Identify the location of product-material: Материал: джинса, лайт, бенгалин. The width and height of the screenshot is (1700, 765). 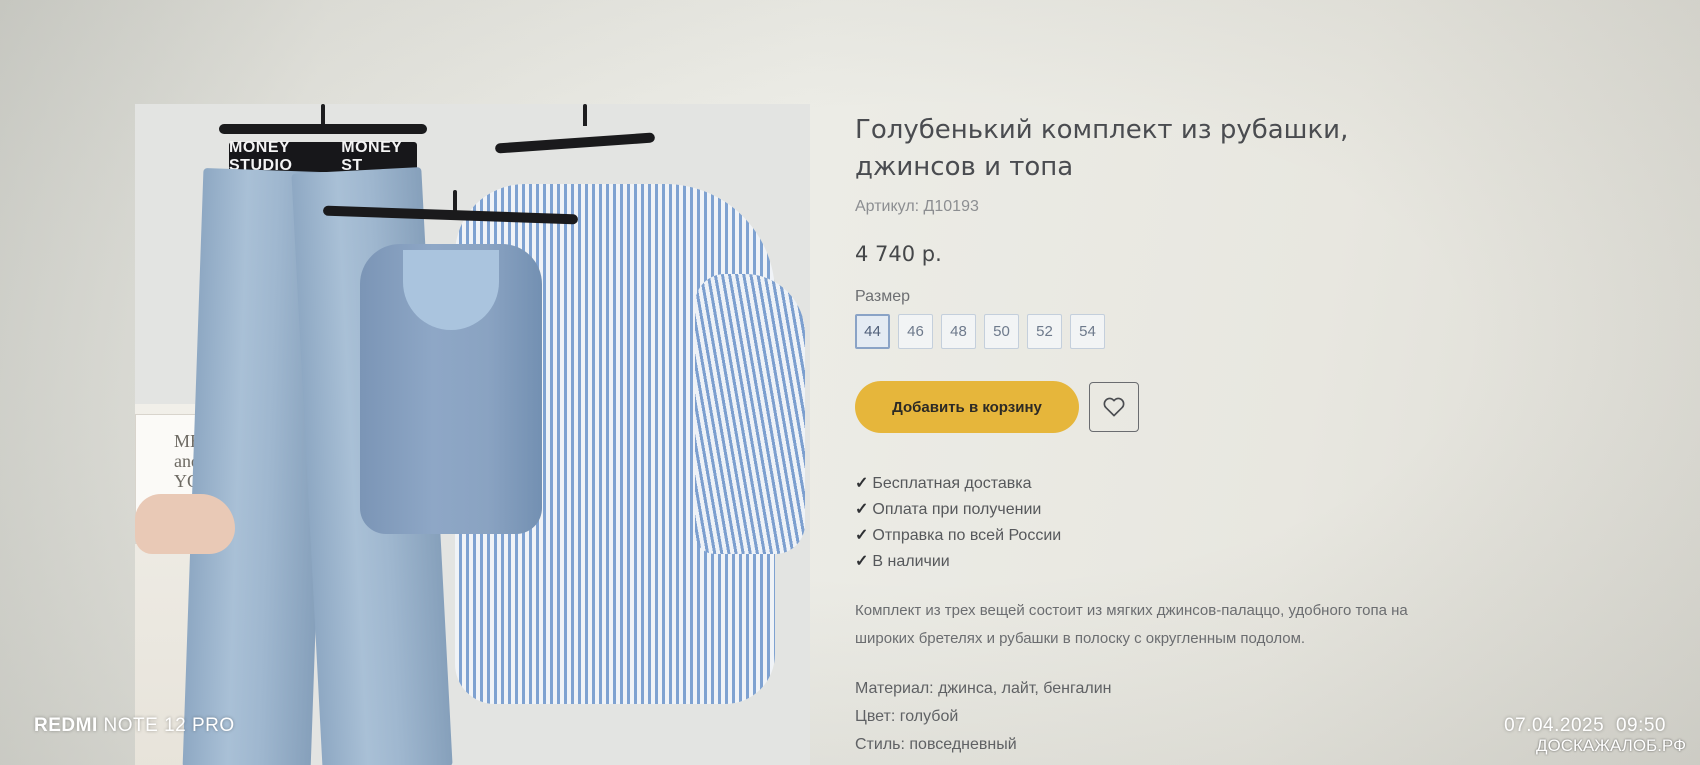
(983, 688).